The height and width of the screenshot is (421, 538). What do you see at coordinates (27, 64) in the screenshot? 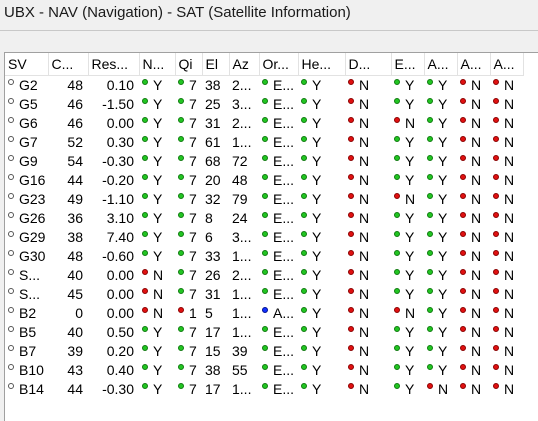
I see `column-header-sv: SV` at bounding box center [27, 64].